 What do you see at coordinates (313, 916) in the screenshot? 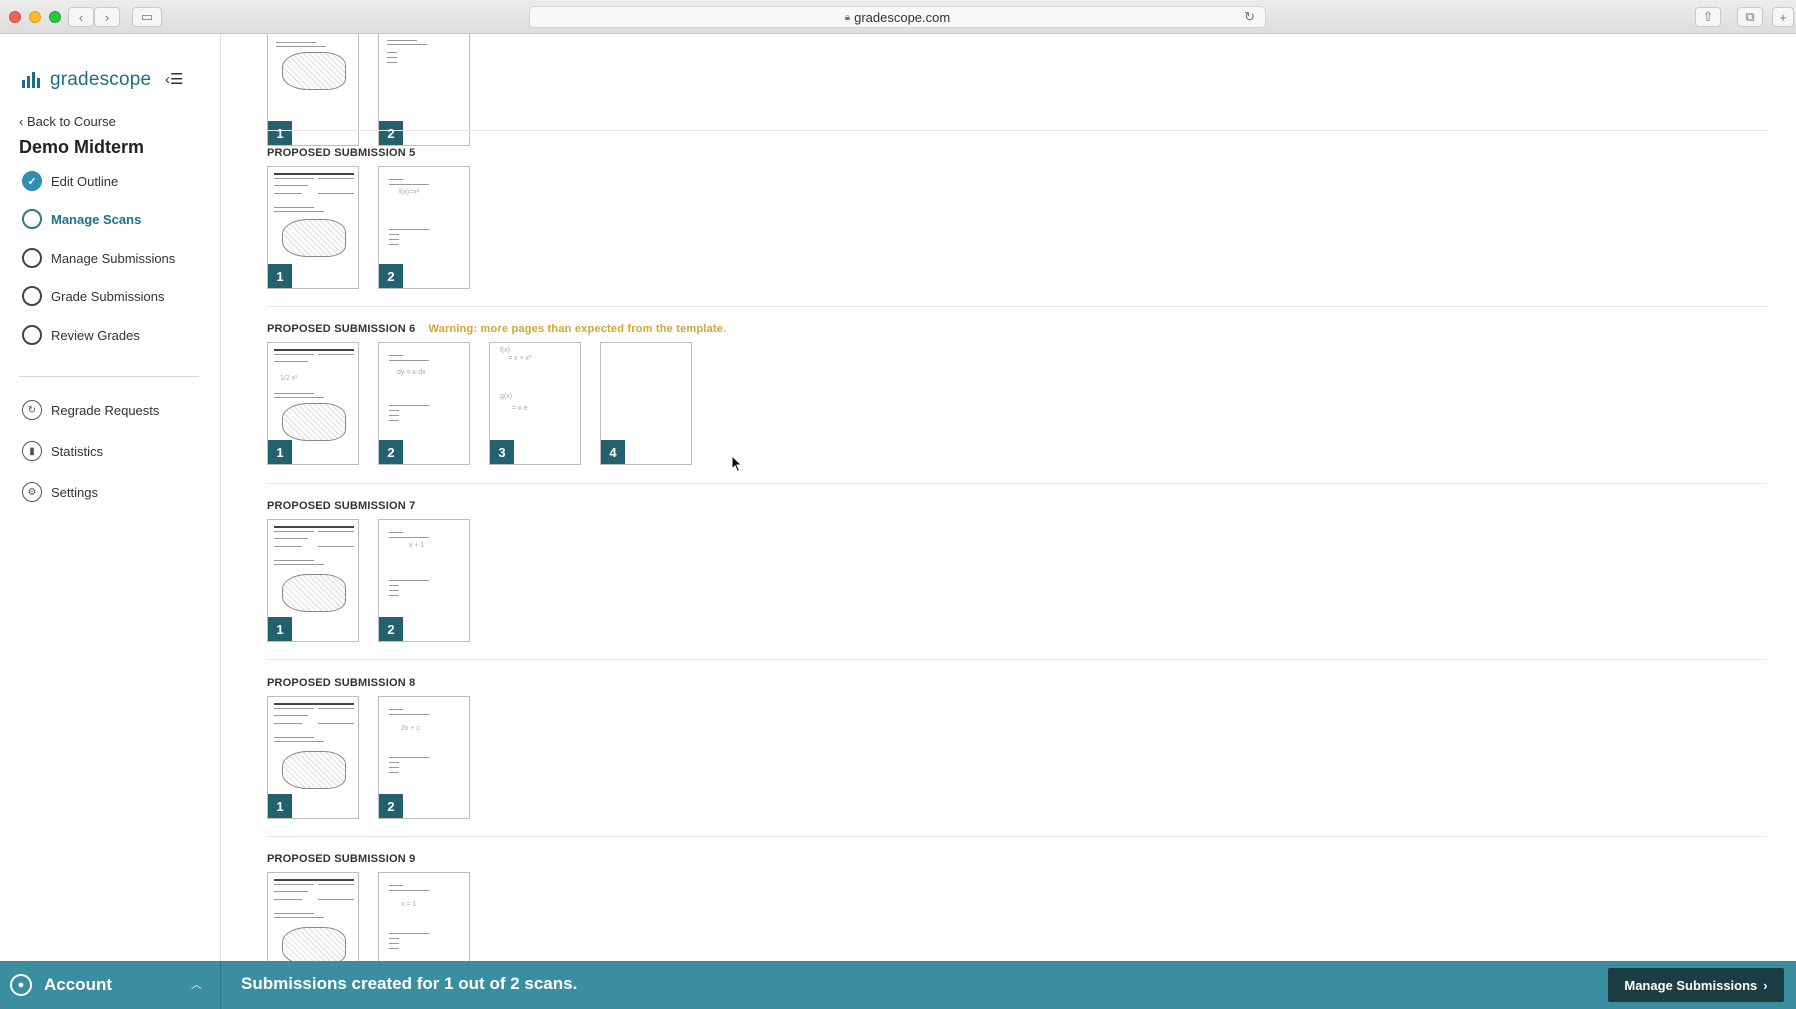
I see `page-thumbnail` at bounding box center [313, 916].